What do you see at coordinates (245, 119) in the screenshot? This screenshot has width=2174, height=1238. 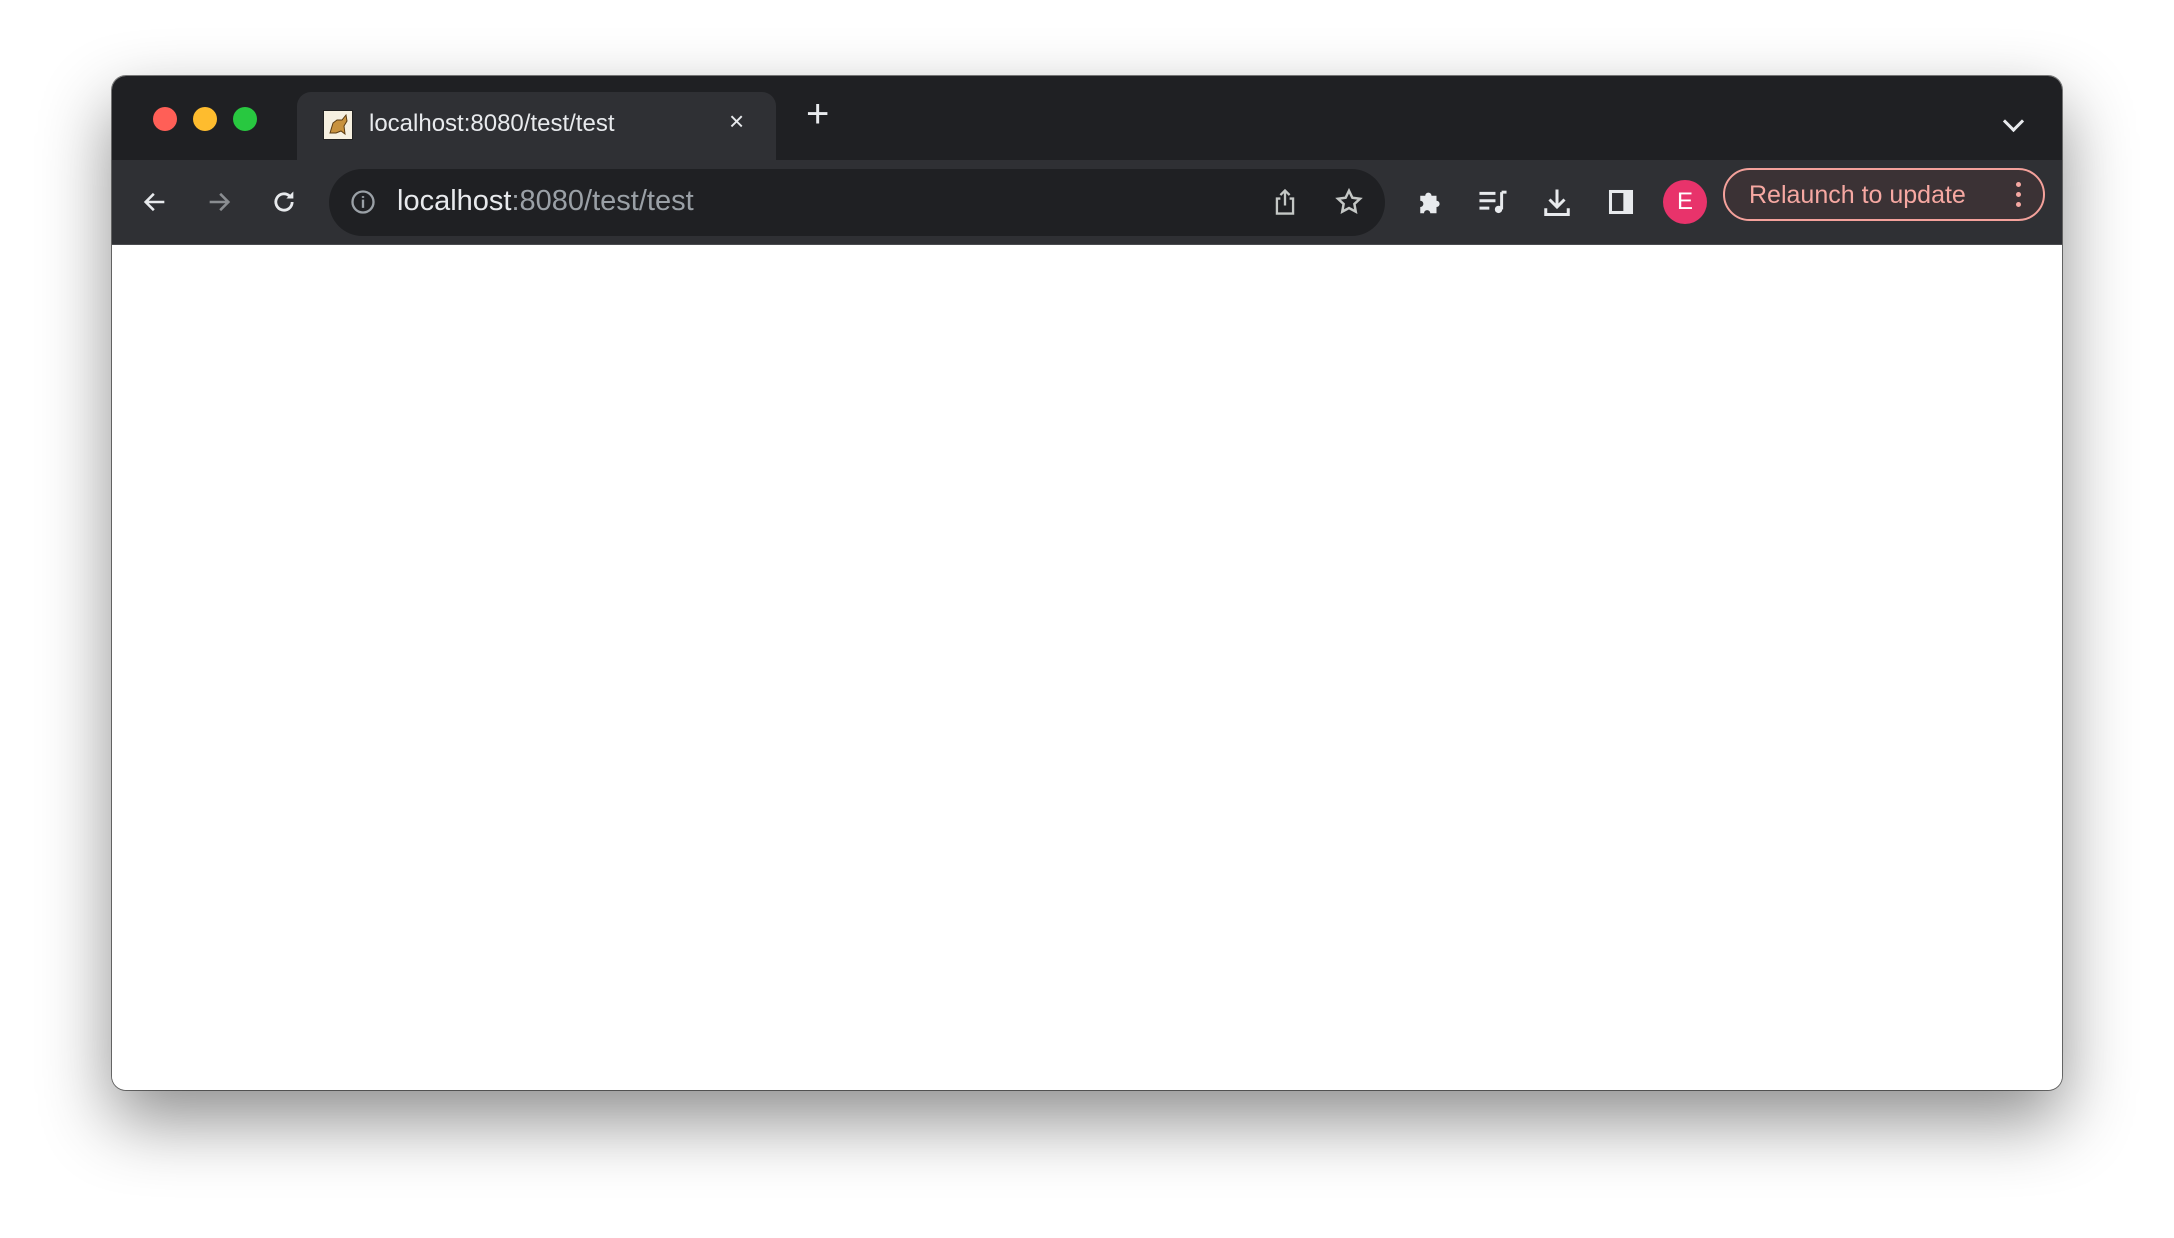 I see `window-zoom-button` at bounding box center [245, 119].